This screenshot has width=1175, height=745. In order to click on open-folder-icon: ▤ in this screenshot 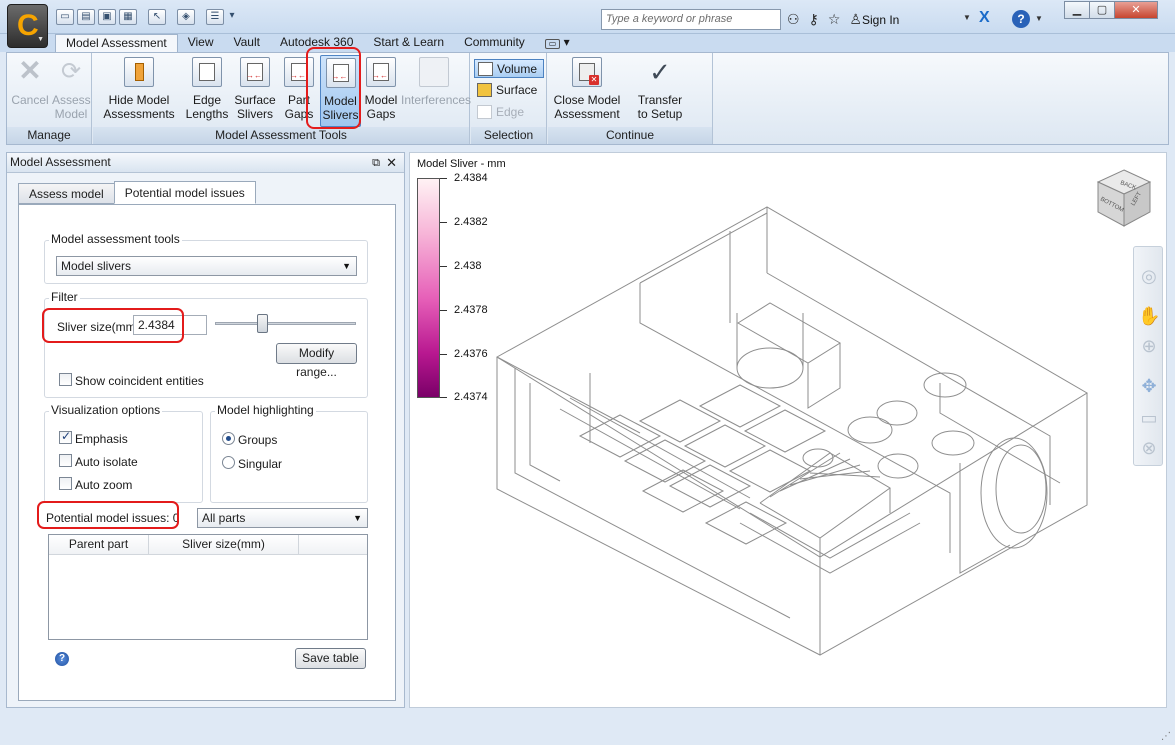, I will do `click(86, 17)`.